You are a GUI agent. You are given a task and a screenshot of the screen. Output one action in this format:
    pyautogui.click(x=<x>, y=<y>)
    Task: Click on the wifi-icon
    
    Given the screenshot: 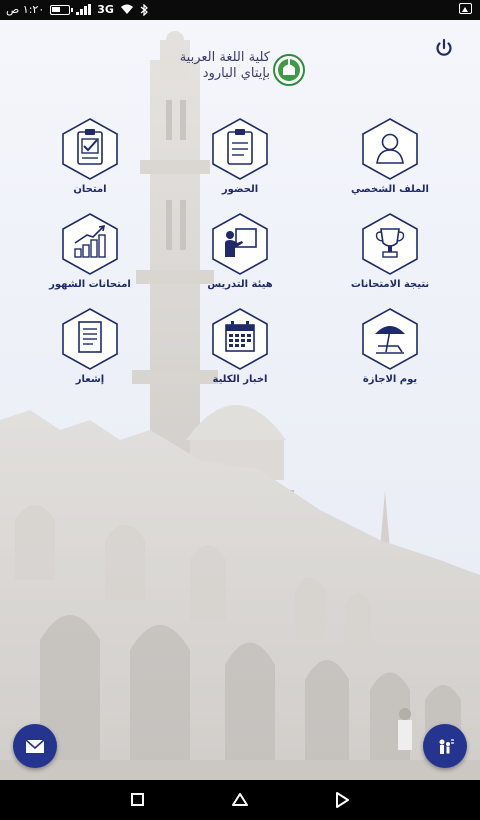 What is the action you would take?
    pyautogui.click(x=126, y=9)
    